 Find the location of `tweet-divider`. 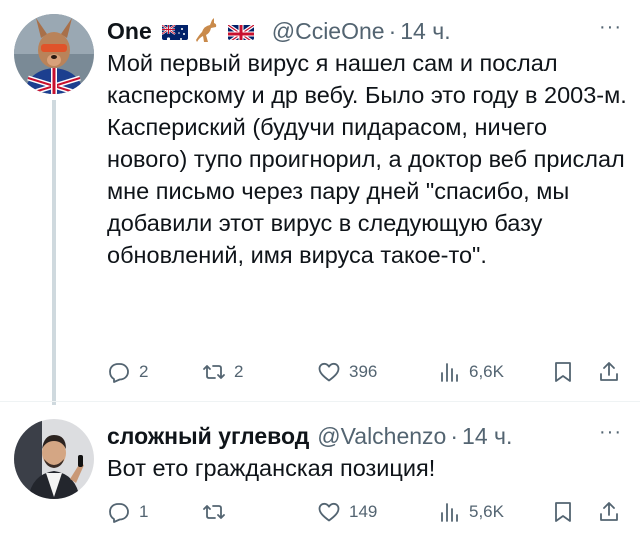

tweet-divider is located at coordinates (320, 401).